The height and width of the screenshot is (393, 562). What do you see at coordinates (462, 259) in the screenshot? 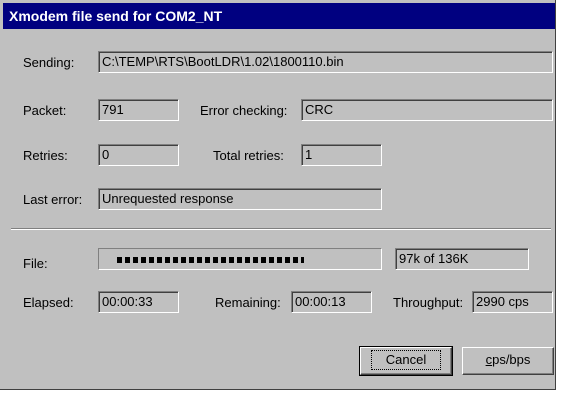
I see `file-size-field: 97k of 136K` at bounding box center [462, 259].